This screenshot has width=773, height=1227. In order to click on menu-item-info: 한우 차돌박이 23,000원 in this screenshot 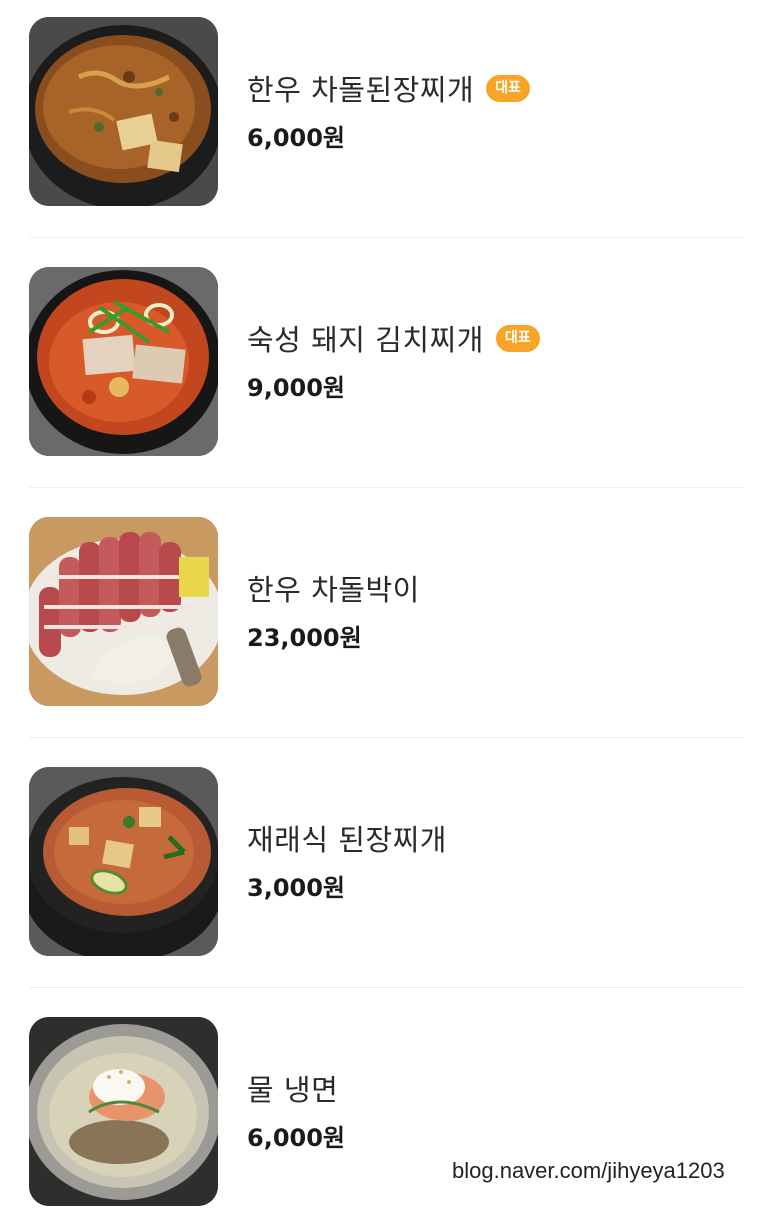, I will do `click(495, 610)`.